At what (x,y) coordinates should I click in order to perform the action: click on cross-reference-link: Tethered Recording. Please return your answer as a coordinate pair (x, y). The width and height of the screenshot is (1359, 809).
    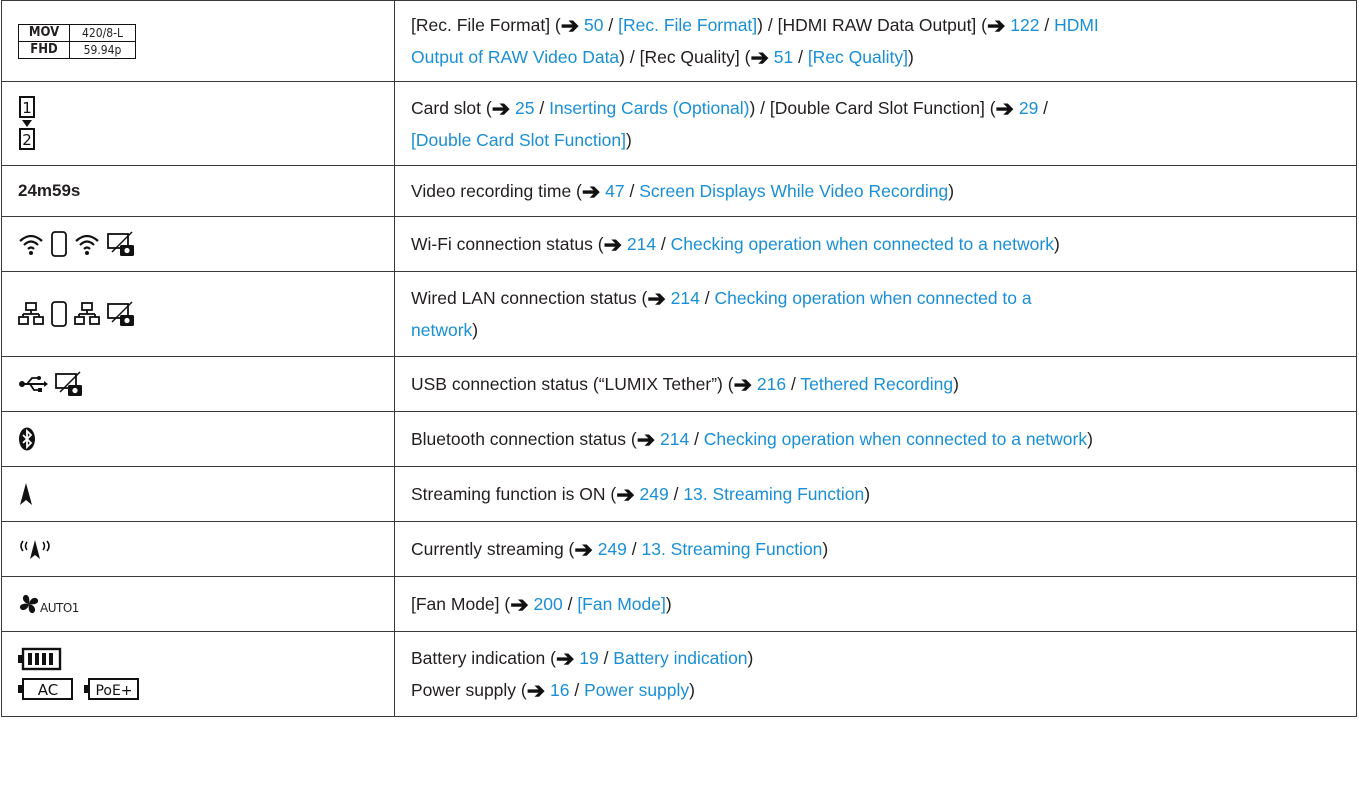
    Looking at the image, I should click on (876, 384).